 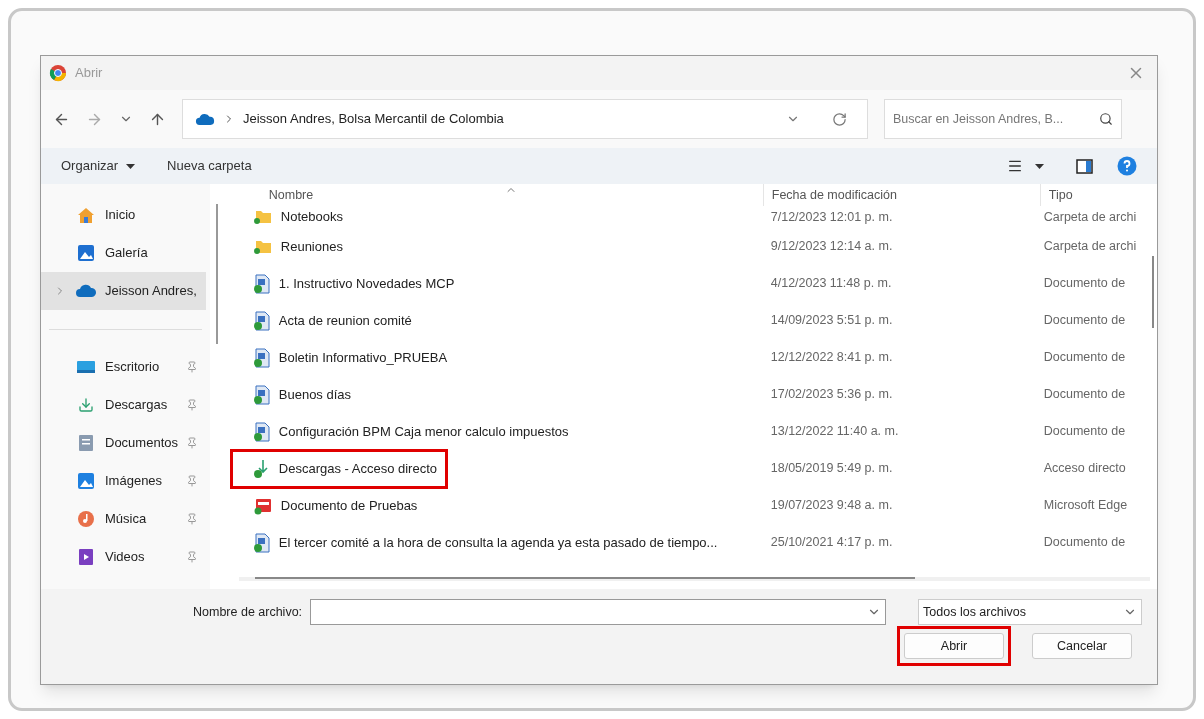 I want to click on sidebar-item: Jeisson Andres,, so click(x=123, y=291).